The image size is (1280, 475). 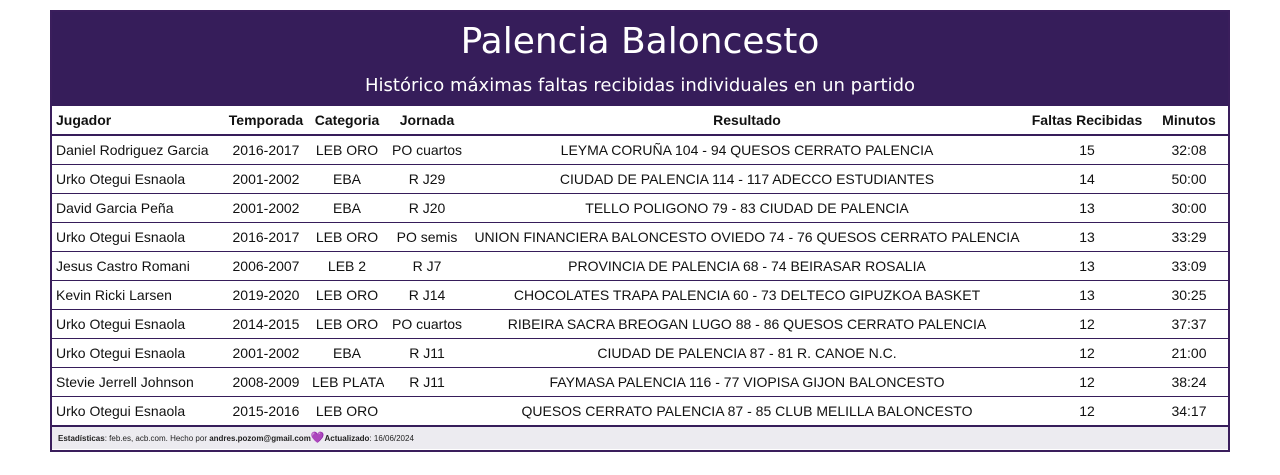 What do you see at coordinates (747, 353) in the screenshot?
I see `cell-resultado: CIUDAD DE PALENCIA 87 - 81 R. CANOE N.C.` at bounding box center [747, 353].